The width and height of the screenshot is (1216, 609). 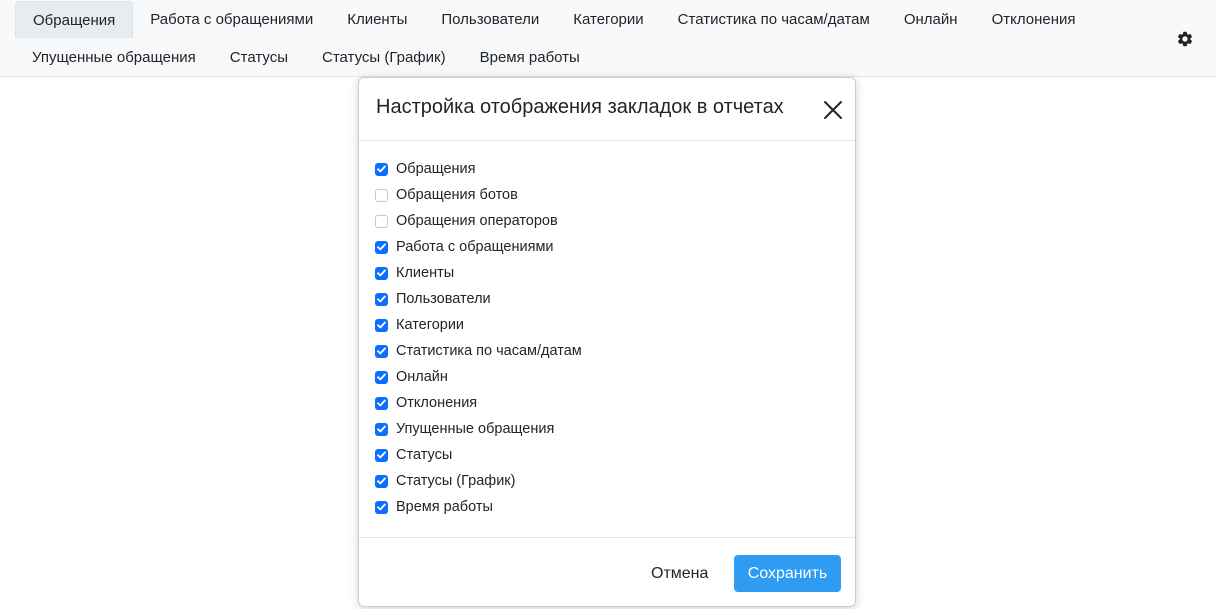 I want to click on tab-appeal-work: Работа с обращениями, so click(x=231, y=19).